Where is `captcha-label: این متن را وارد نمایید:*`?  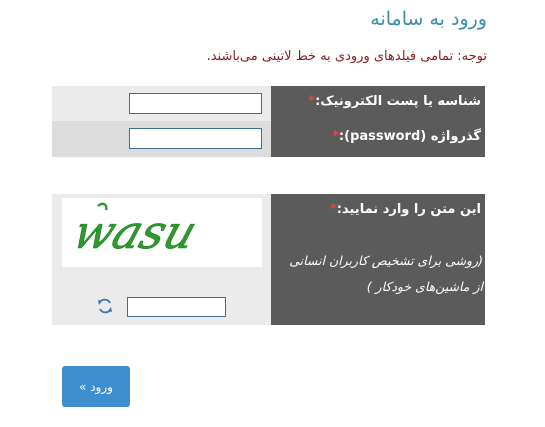
captcha-label: این متن را وارد نمایید:* is located at coordinates (405, 209).